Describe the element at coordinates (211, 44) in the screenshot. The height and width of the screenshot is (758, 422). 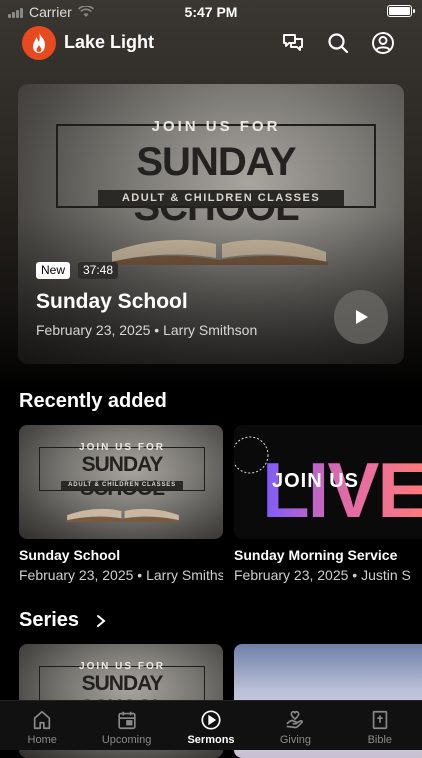
I see `app-header: Lake Light` at that location.